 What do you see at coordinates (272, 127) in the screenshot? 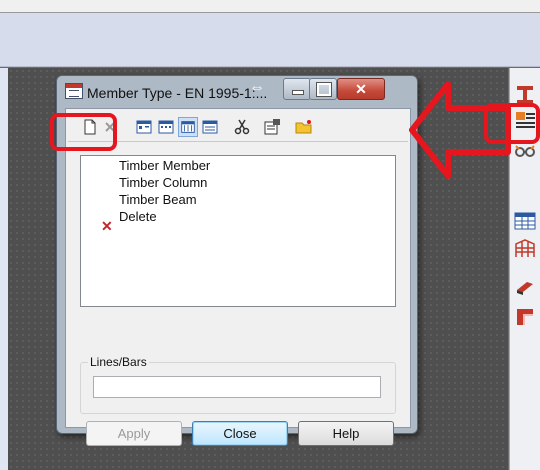
I see `properties-icon` at bounding box center [272, 127].